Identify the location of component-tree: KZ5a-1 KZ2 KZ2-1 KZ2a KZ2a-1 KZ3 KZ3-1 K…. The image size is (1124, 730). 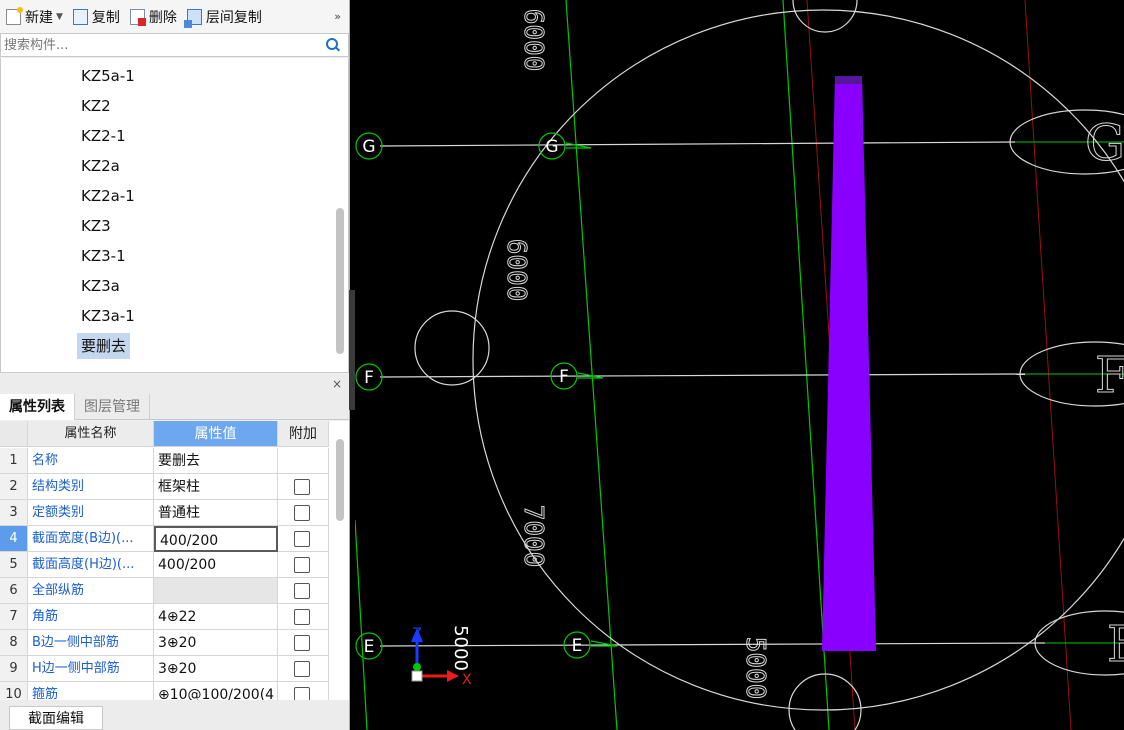
(174, 215).